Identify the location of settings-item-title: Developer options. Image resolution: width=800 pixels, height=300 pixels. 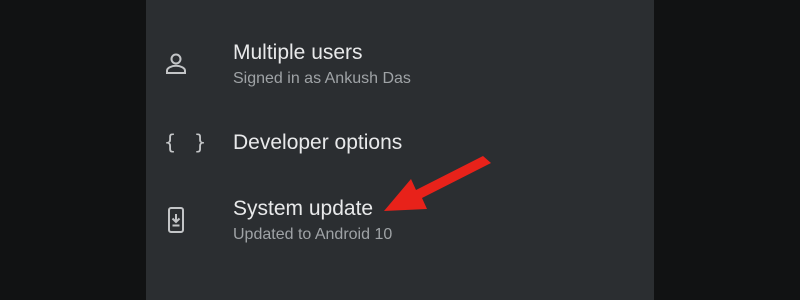
(318, 142).